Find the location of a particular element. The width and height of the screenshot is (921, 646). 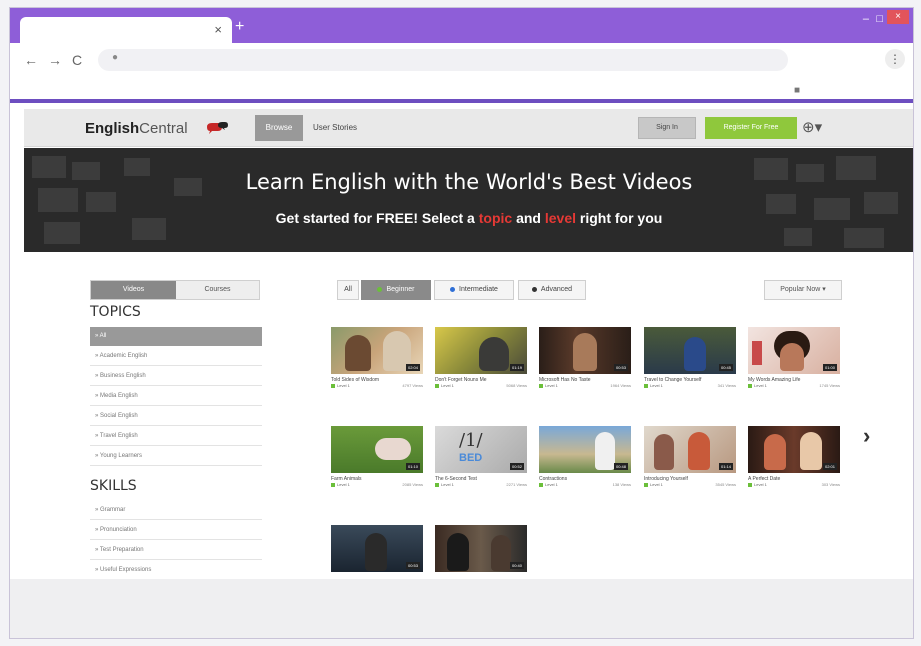

video-thumbnail: /1/ BED 00:52 is located at coordinates (481, 449).